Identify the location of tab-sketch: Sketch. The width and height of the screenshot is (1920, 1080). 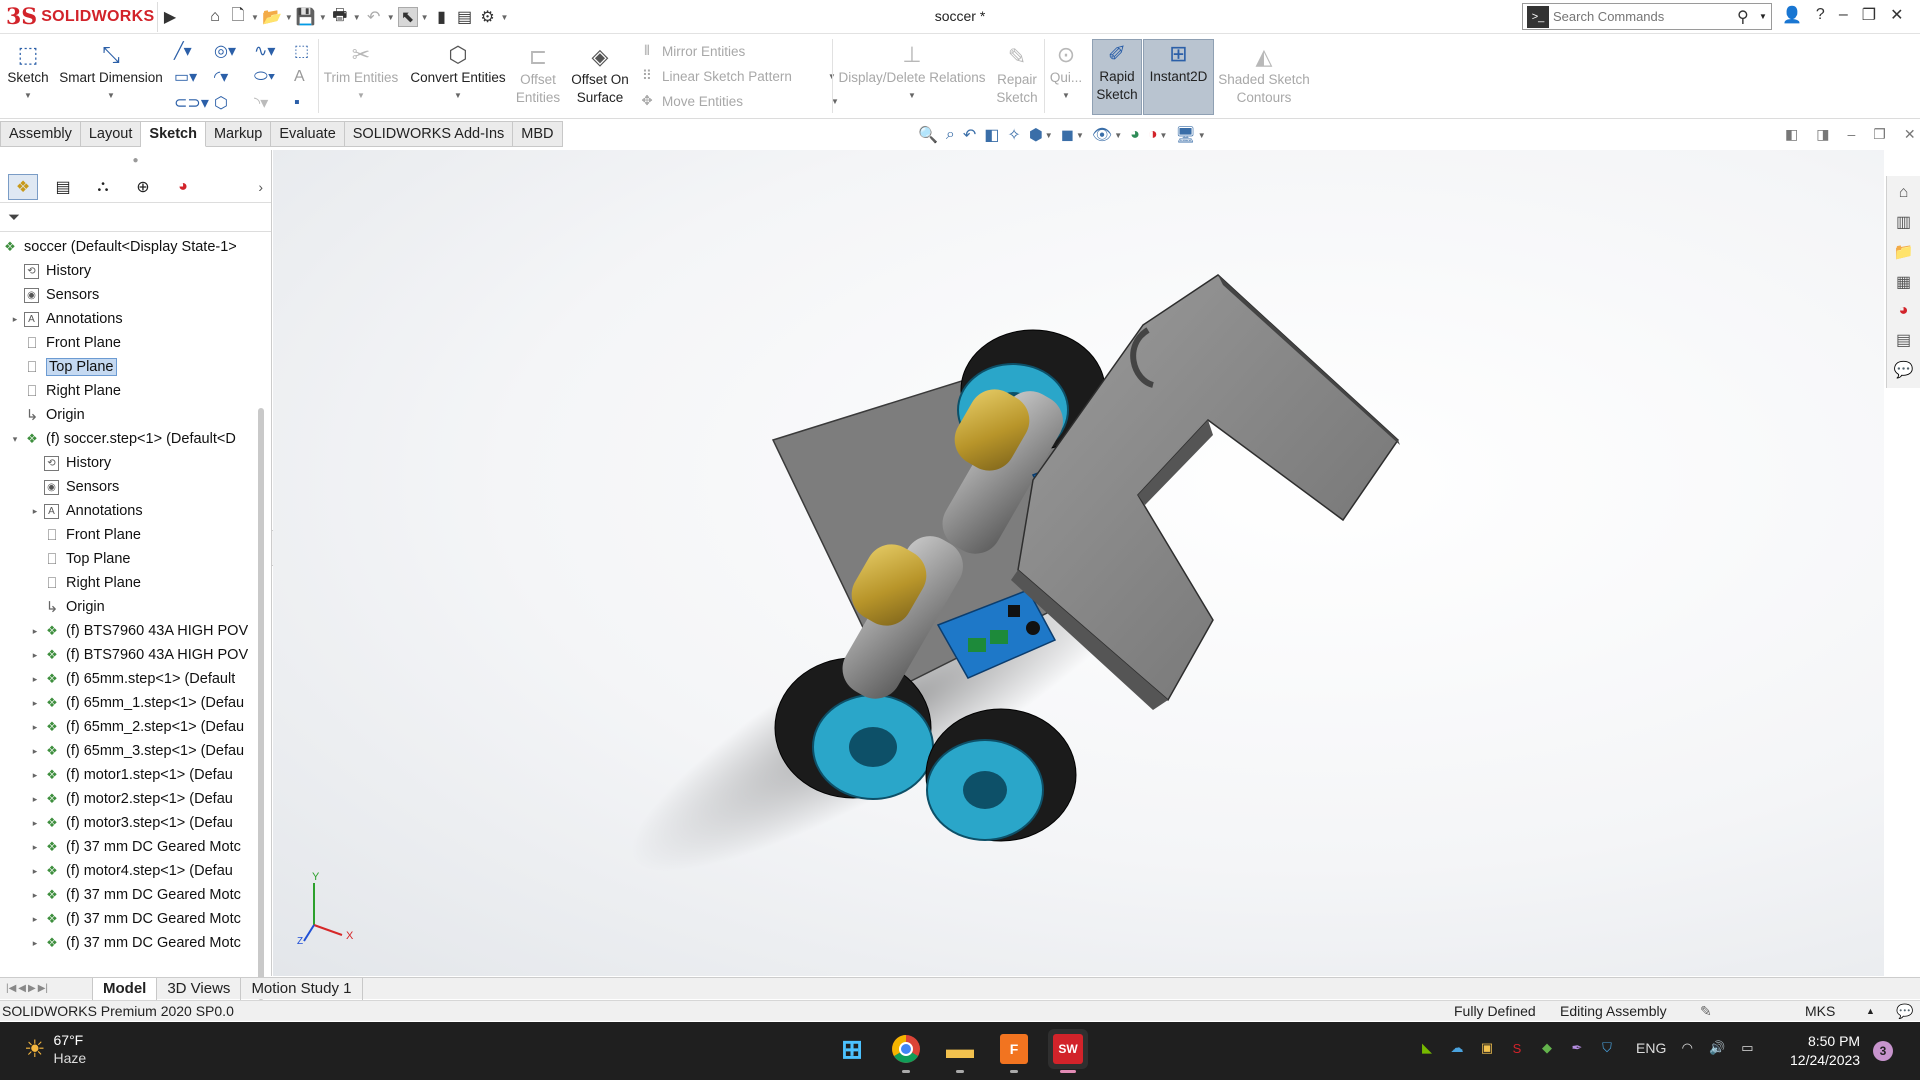
(173, 134).